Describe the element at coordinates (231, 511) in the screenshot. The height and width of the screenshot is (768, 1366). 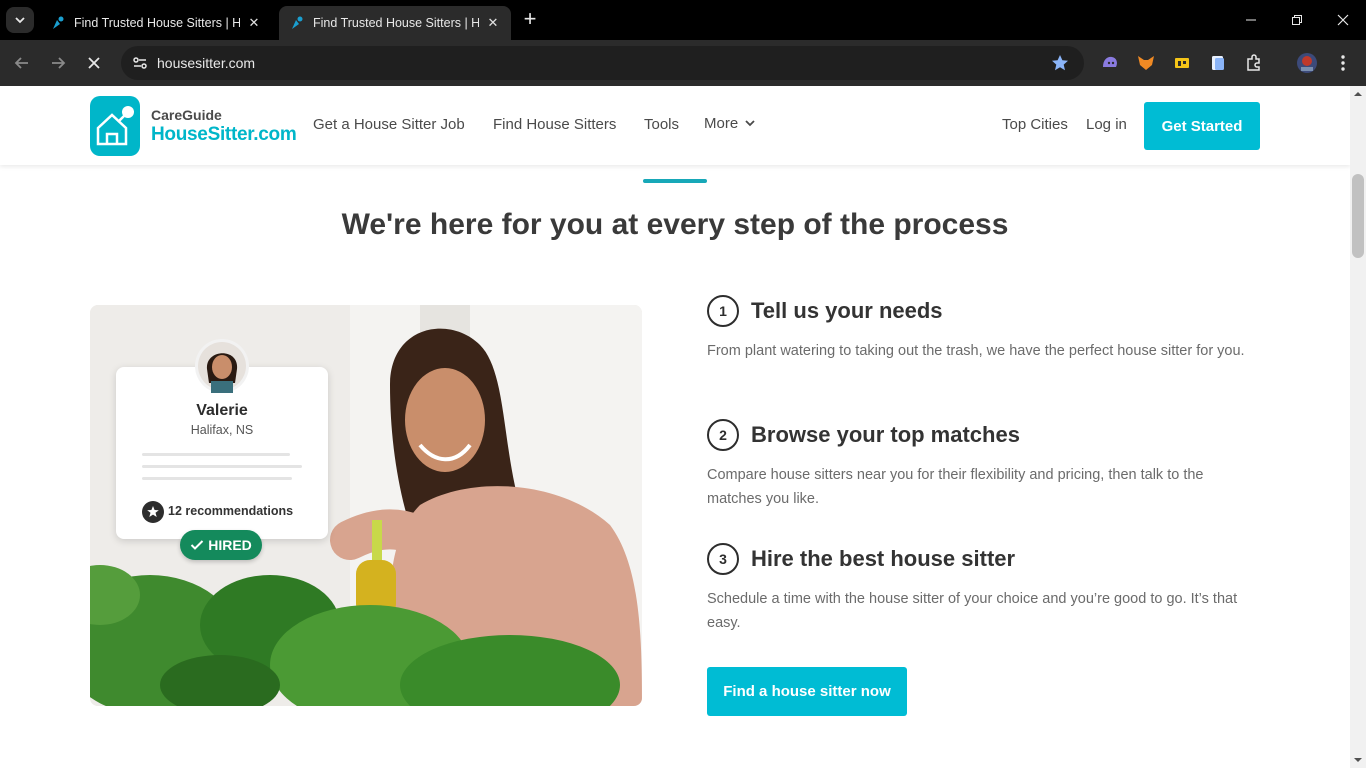
I see `recommendations-count: 12 recommendations` at that location.